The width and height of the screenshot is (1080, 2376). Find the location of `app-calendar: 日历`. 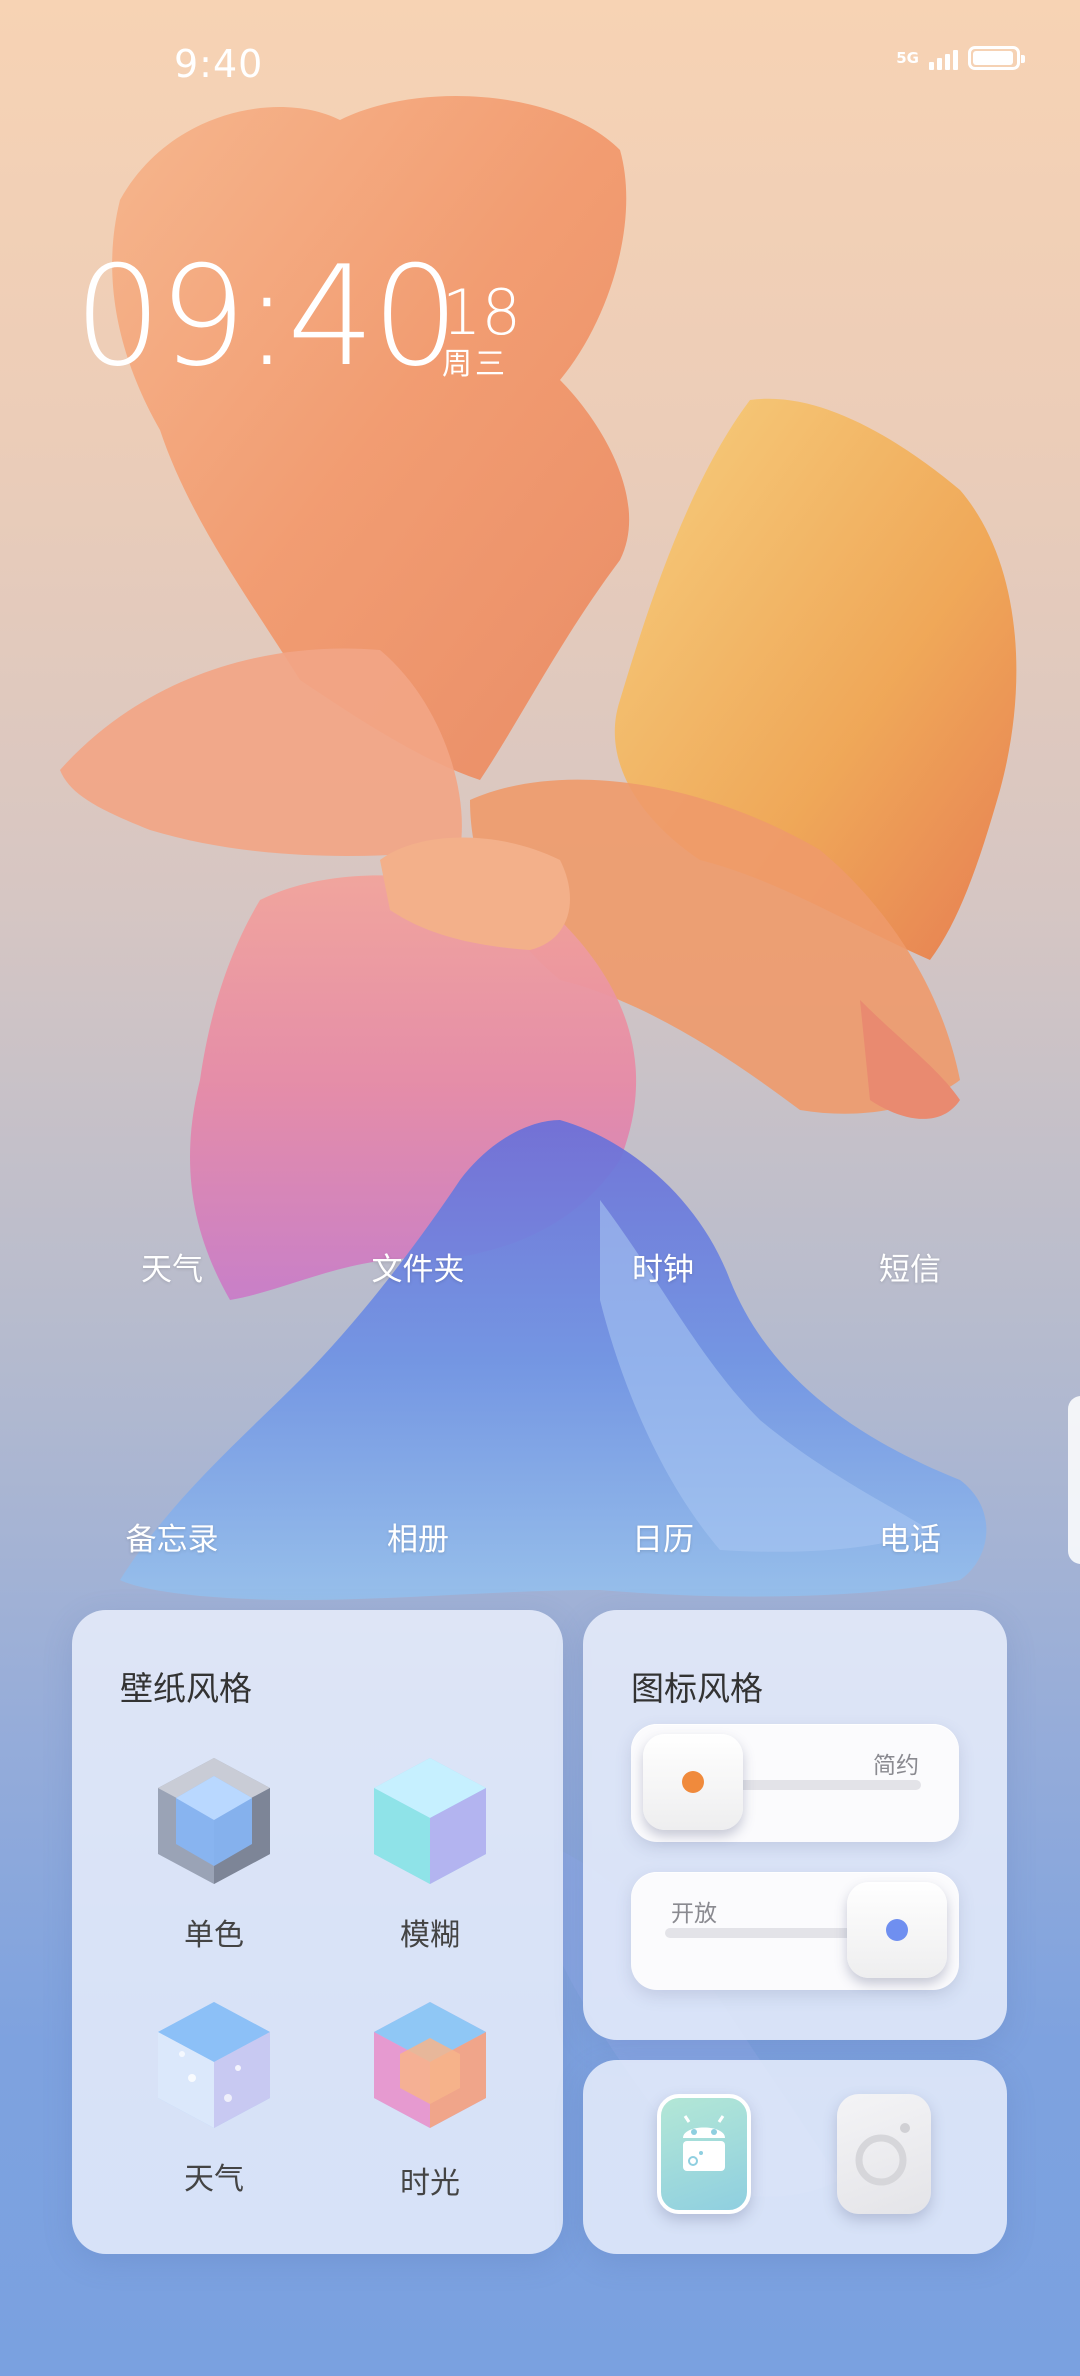

app-calendar: 日历 is located at coordinates (663, 1536).